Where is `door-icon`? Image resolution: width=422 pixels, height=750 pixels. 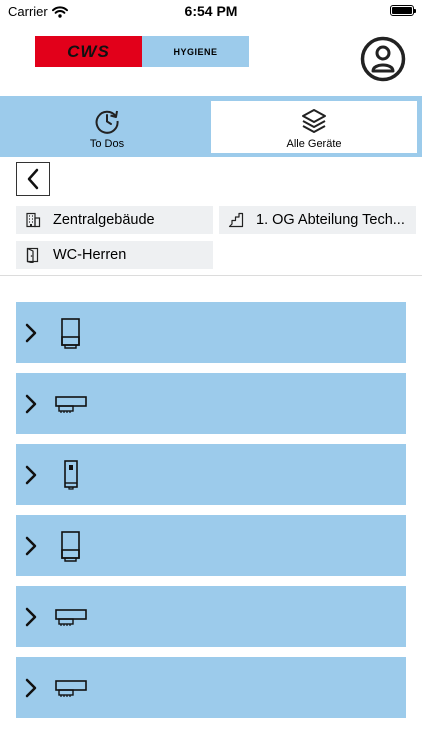 door-icon is located at coordinates (32, 255).